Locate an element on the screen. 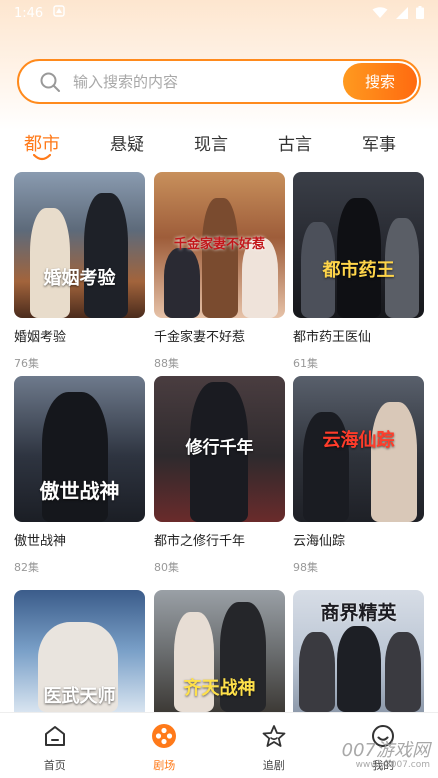  drama-poster: 修行千年 is located at coordinates (219, 449).